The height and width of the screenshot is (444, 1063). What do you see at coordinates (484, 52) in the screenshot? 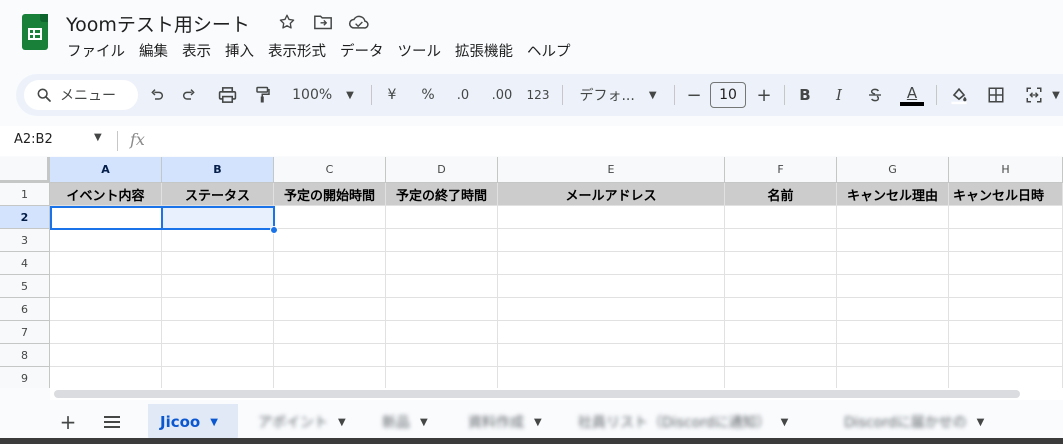
I see `menu-extensions: 拡張機能` at bounding box center [484, 52].